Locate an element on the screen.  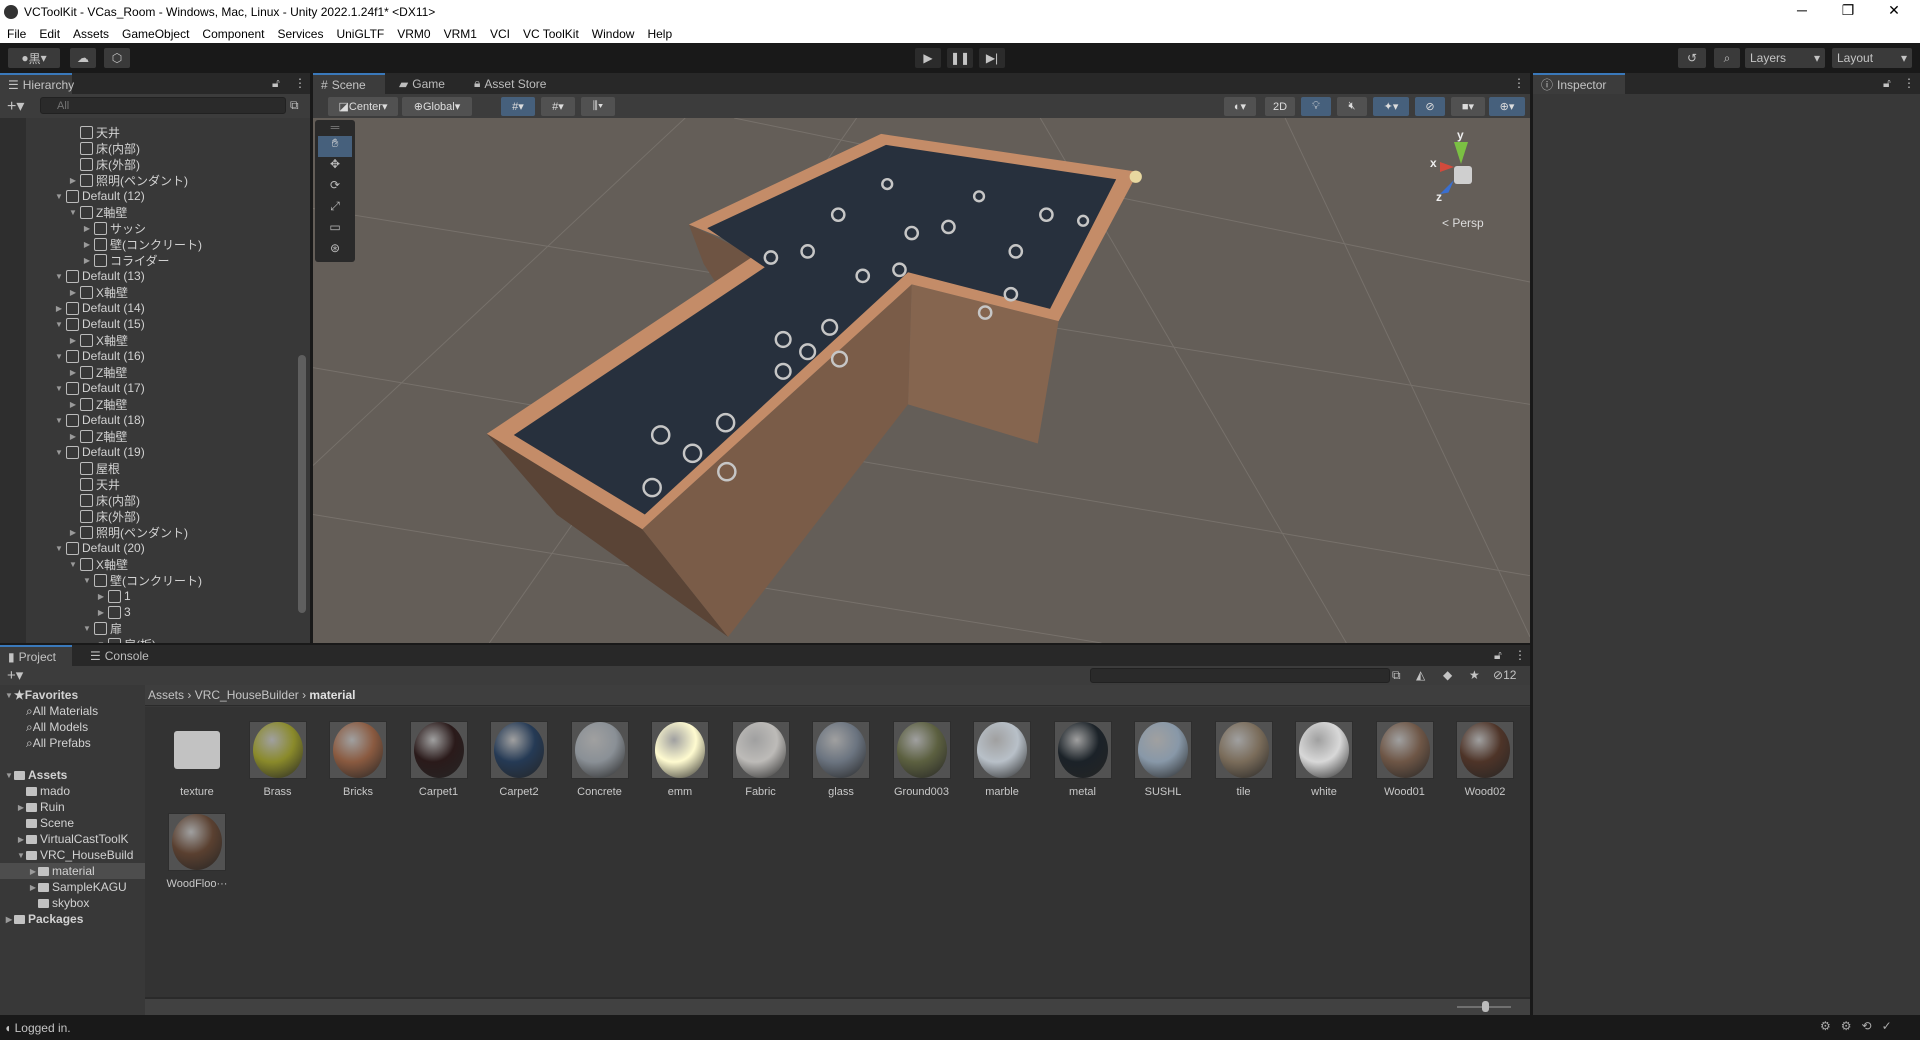
hierarchy-item: ▼ Default (18) is located at coordinates (99, 420).